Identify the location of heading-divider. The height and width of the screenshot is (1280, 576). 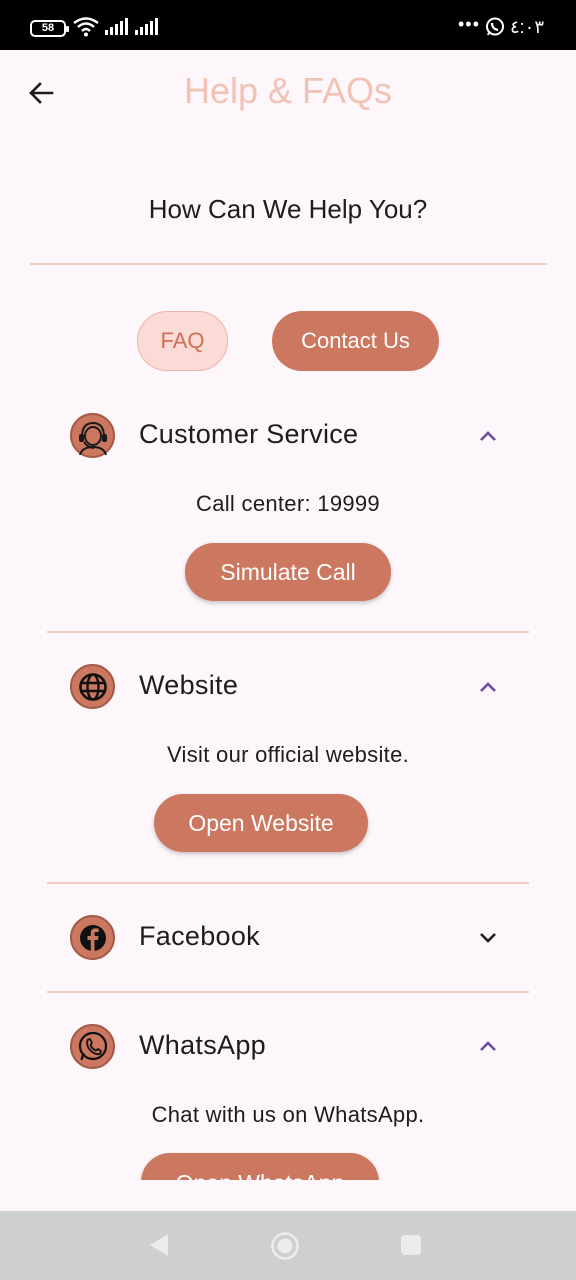
(288, 264).